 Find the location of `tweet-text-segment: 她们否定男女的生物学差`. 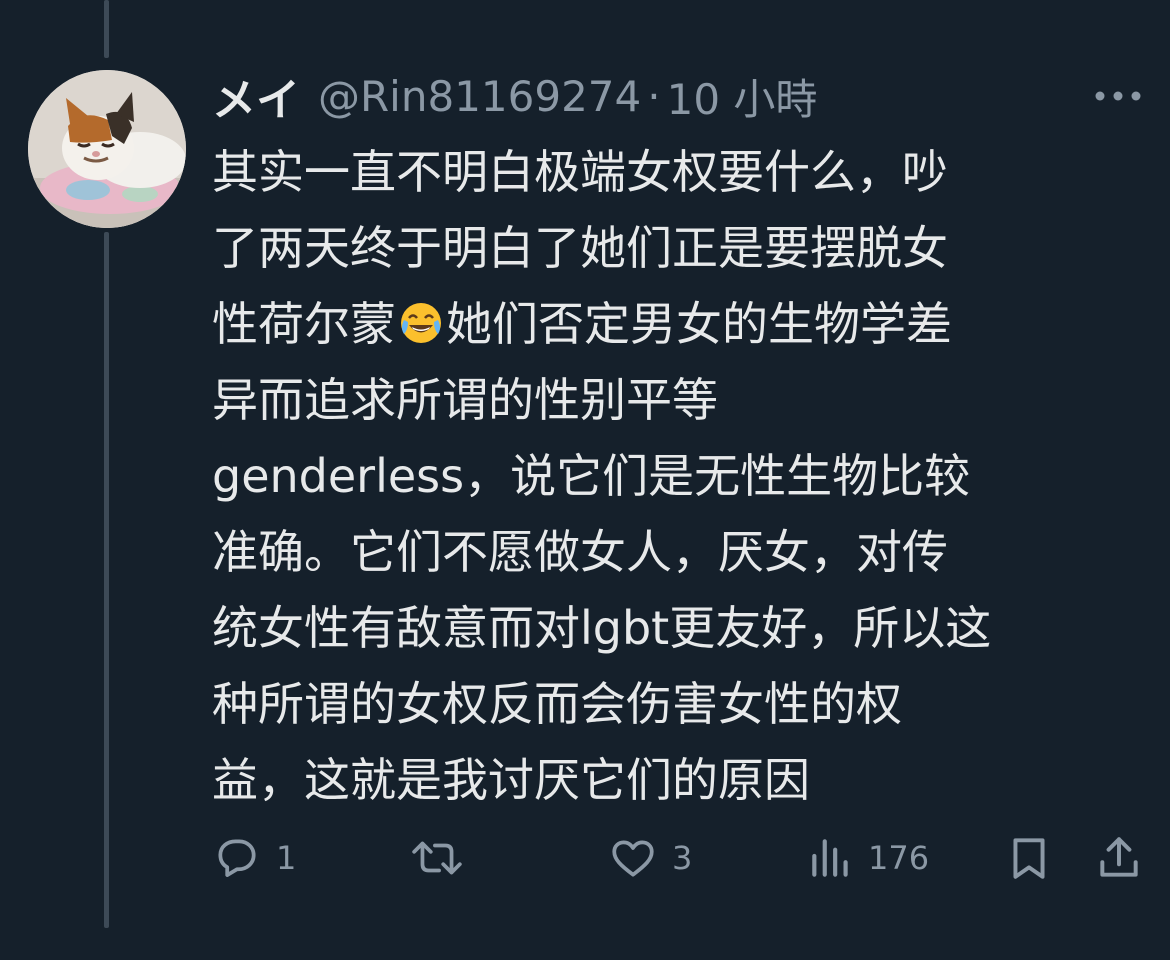

tweet-text-segment: 她们否定男女的生物学差 is located at coordinates (699, 324).